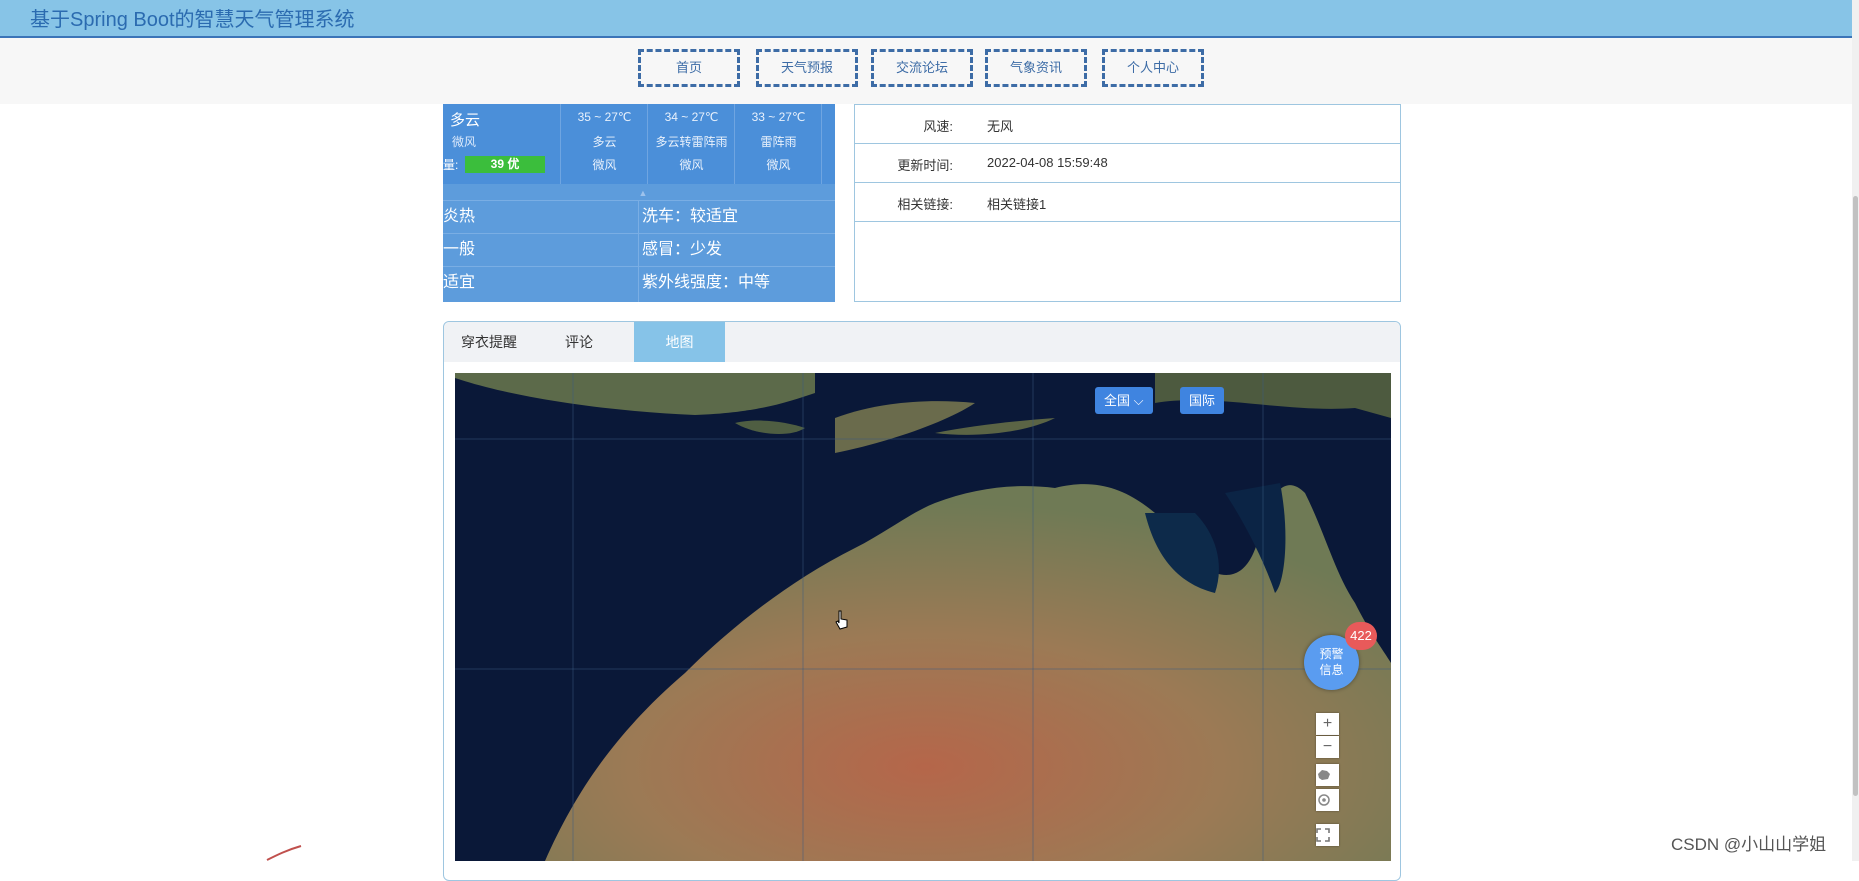 This screenshot has height=881, width=1859. I want to click on life-index: 洗车：较适宜, so click(690, 216).